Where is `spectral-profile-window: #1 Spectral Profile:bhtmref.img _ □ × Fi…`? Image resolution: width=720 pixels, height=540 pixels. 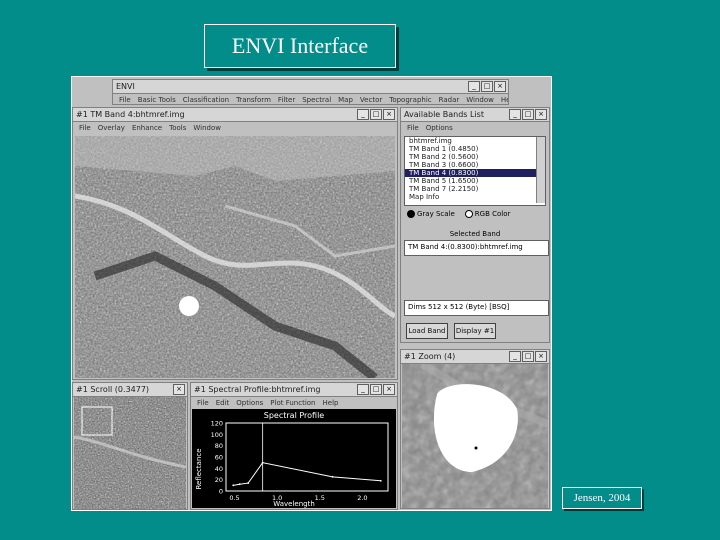 spectral-profile-window: #1 Spectral Profile:bhtmref.img _ □ × Fi… is located at coordinates (294, 446).